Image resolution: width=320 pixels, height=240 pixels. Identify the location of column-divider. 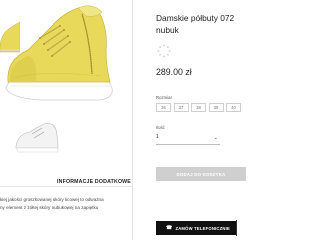
(132, 120).